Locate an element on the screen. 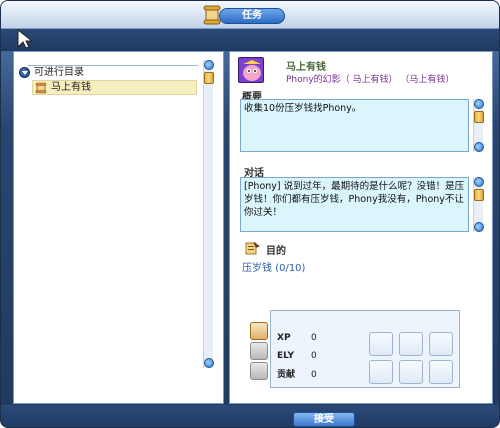 This screenshot has height=428, width=500. summary-text: 收集10份压岁钱找Phony。 is located at coordinates (354, 125).